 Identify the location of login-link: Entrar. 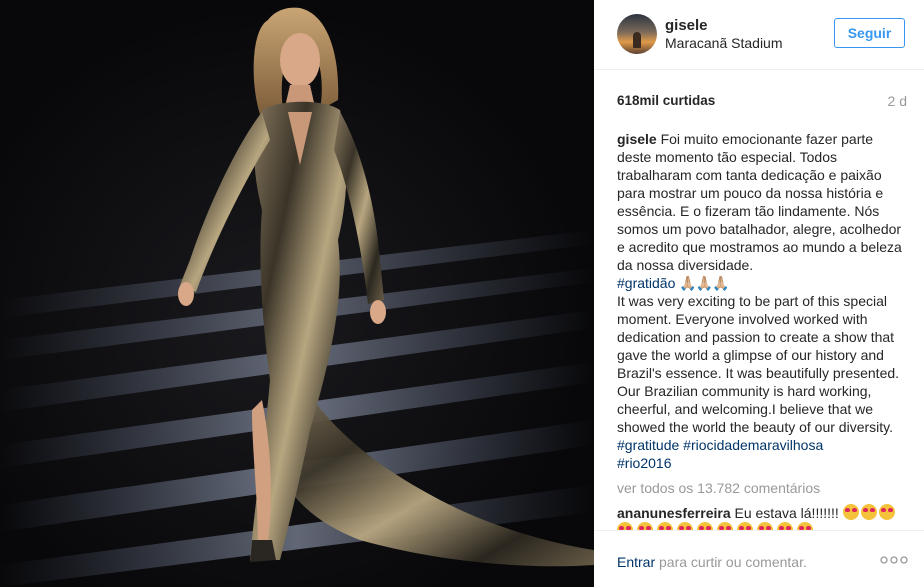
(636, 562).